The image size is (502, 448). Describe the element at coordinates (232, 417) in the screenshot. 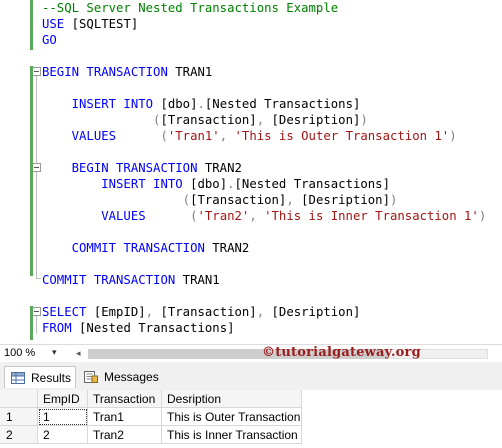

I see `grid-cell-desription: This is Outer Transaction 1` at that location.